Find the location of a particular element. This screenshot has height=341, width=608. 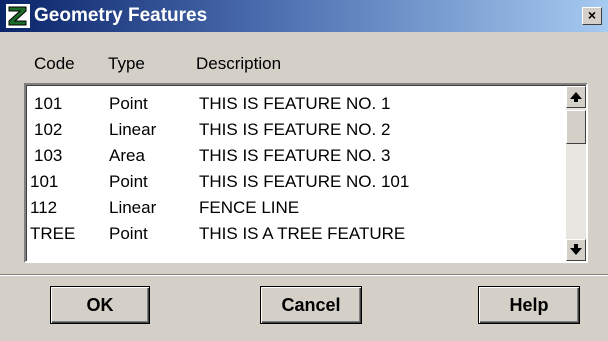

column-header-code: Code is located at coordinates (54, 63).